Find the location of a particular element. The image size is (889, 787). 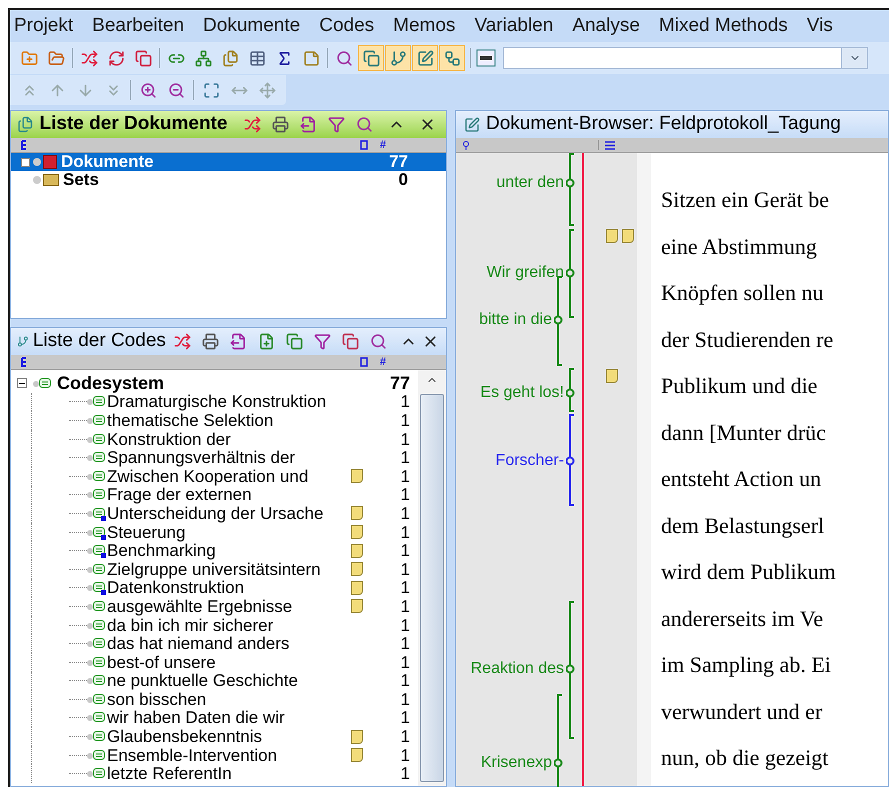

tree-item: Sets 0 is located at coordinates (228, 180).